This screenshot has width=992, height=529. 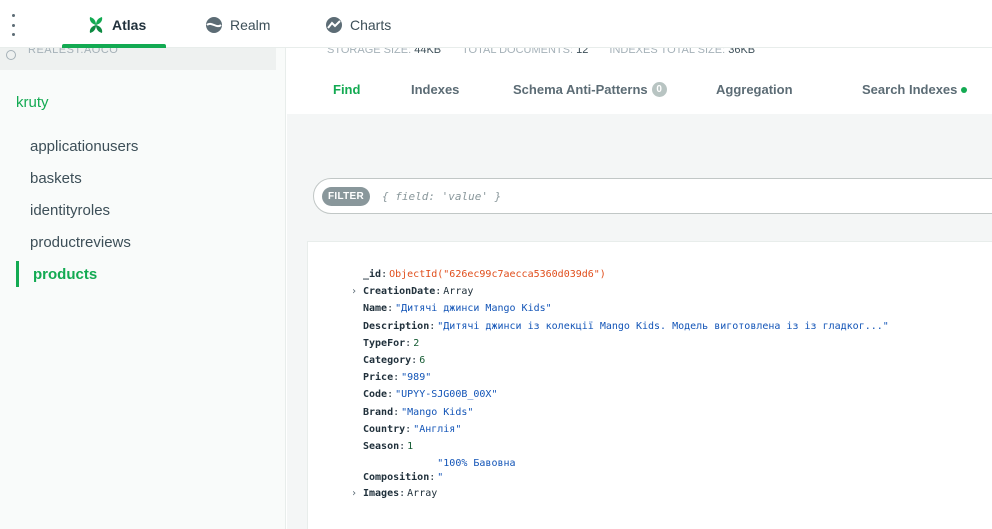 What do you see at coordinates (440, 478) in the screenshot?
I see `composition-line-2: "` at bounding box center [440, 478].